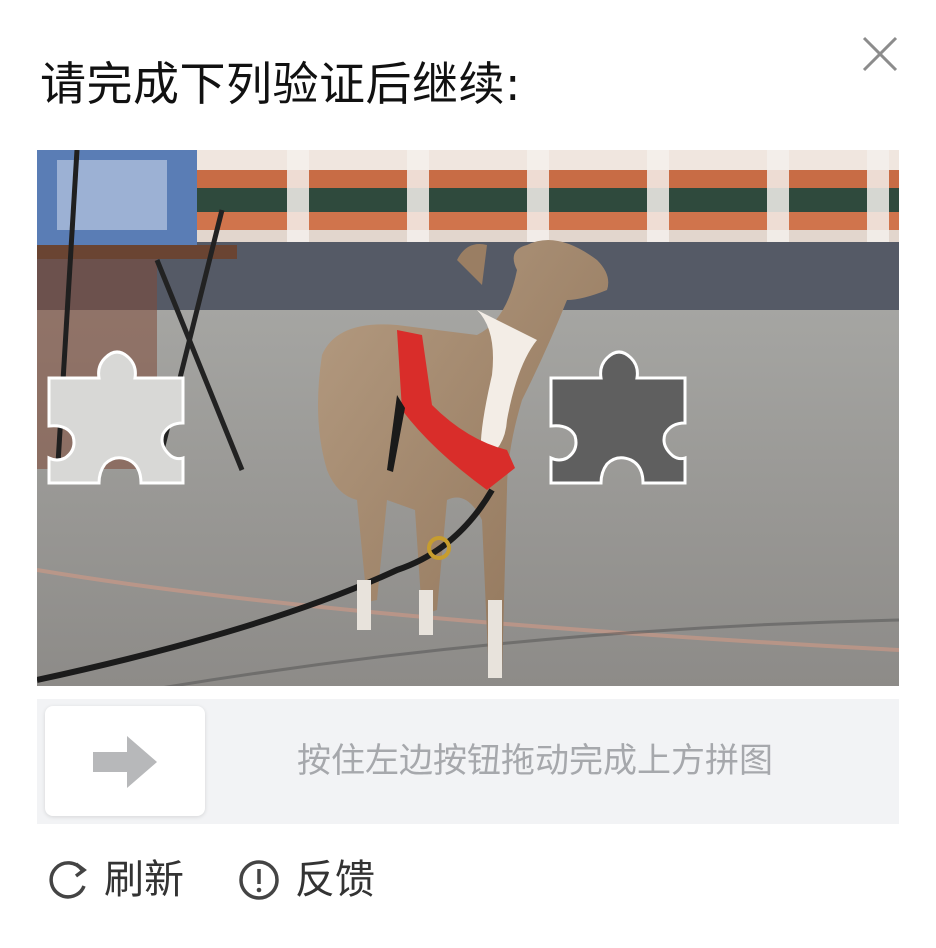 The width and height of the screenshot is (936, 948). I want to click on slider-hint: 按住左边按钮拖动完成上方拼图, so click(535, 761).